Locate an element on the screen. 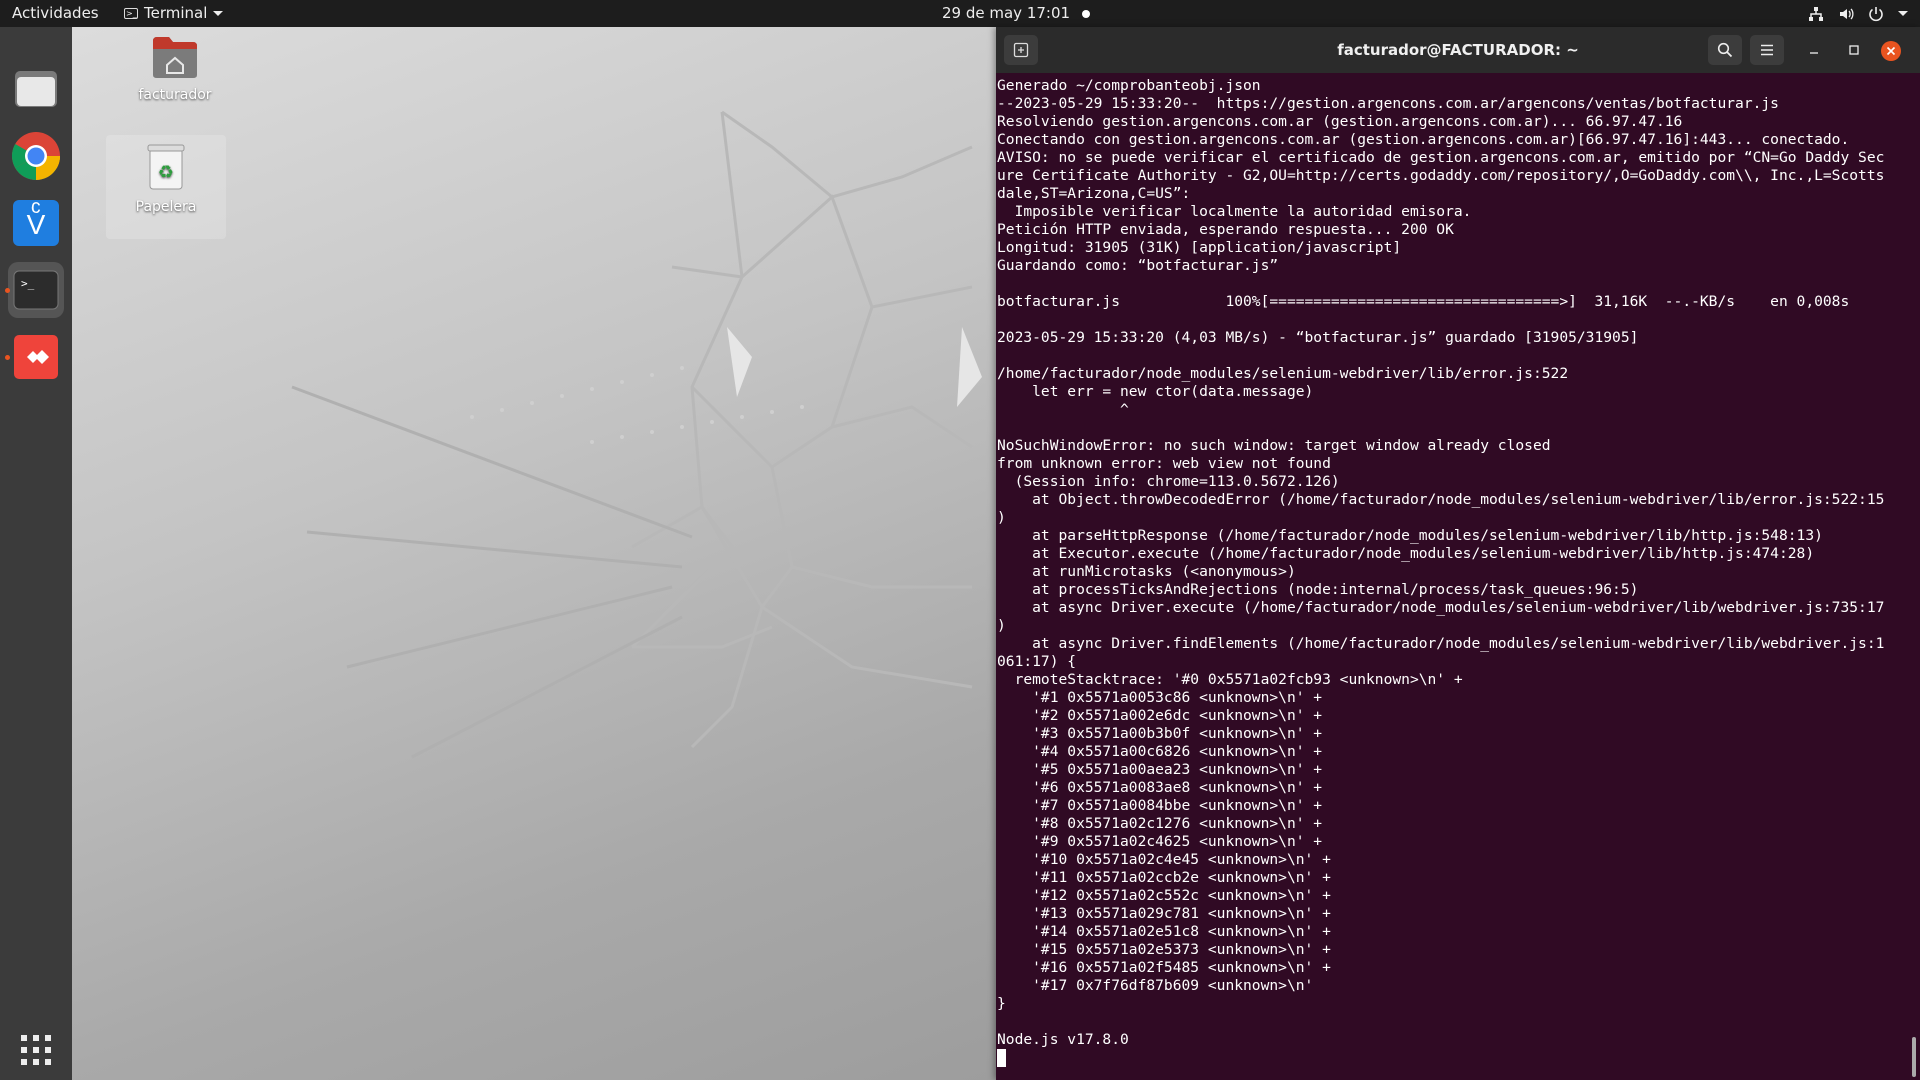 The height and width of the screenshot is (1080, 1920). terminal-line: '#2 0x5571a002e6dc <unknown>\n' + is located at coordinates (1160, 715).